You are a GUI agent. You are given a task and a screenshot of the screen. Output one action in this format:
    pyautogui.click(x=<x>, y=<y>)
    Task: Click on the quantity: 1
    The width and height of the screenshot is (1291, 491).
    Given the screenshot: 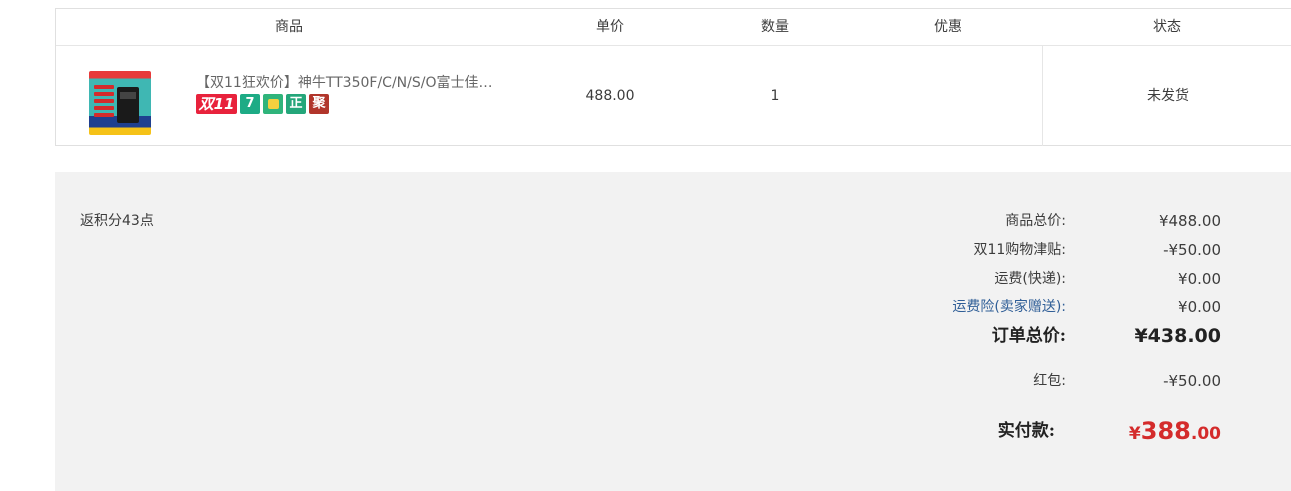 What is the action you would take?
    pyautogui.click(x=775, y=96)
    